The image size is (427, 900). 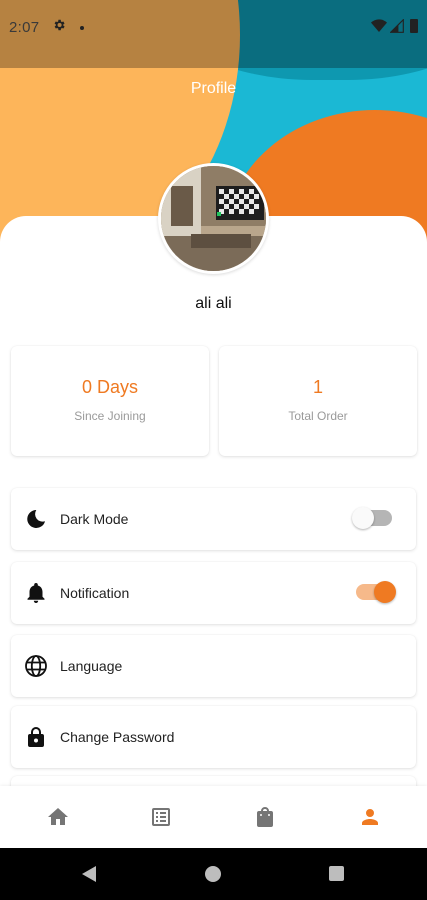 What do you see at coordinates (396, 28) in the screenshot?
I see `cell-signal-icon` at bounding box center [396, 28].